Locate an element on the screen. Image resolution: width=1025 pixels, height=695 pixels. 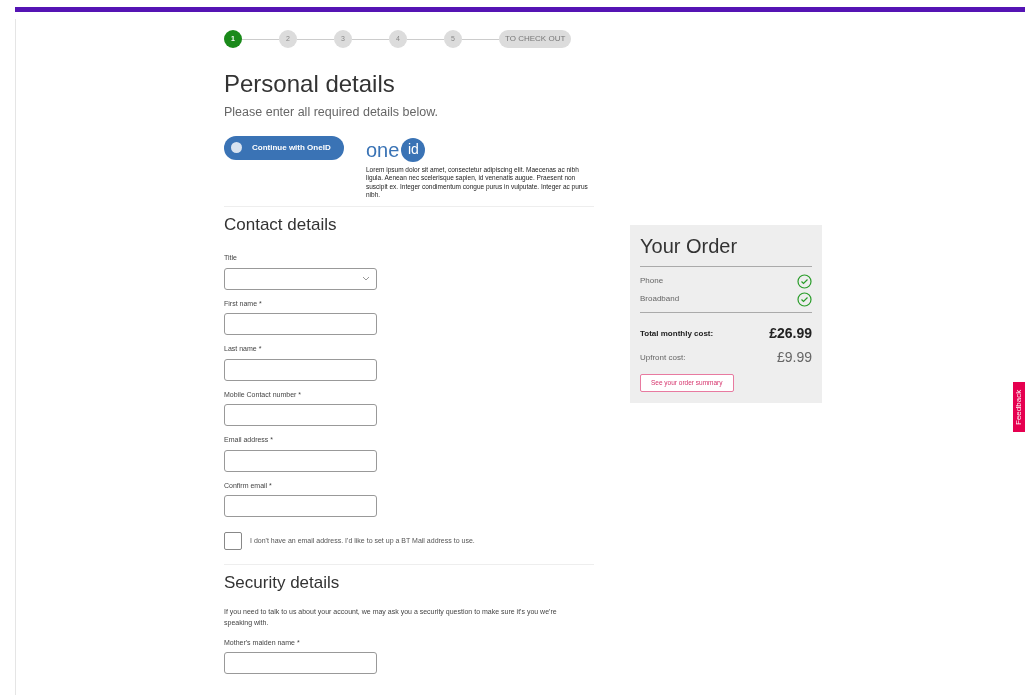
section-heading: Security details is located at coordinates (282, 583).